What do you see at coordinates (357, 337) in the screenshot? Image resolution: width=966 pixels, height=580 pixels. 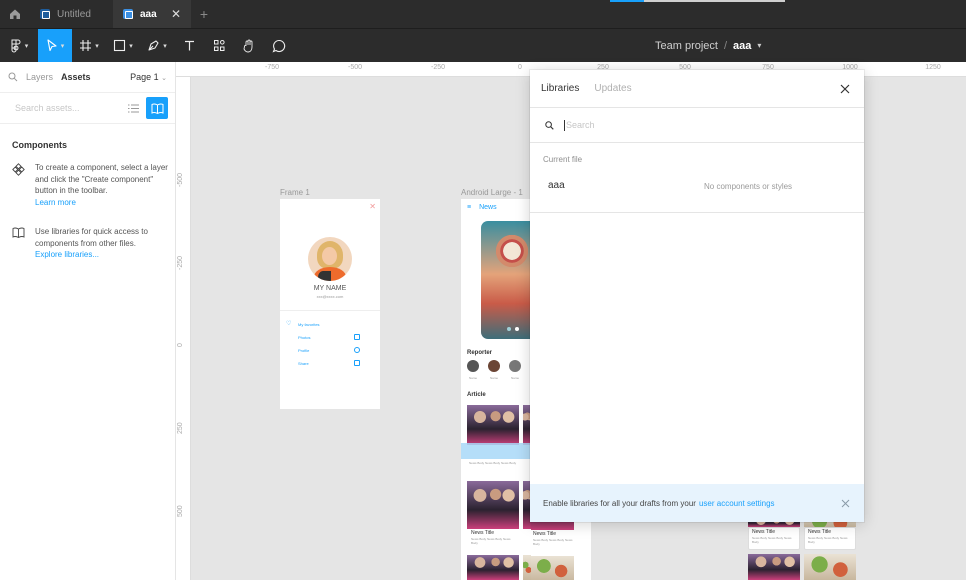 I see `image-icon` at bounding box center [357, 337].